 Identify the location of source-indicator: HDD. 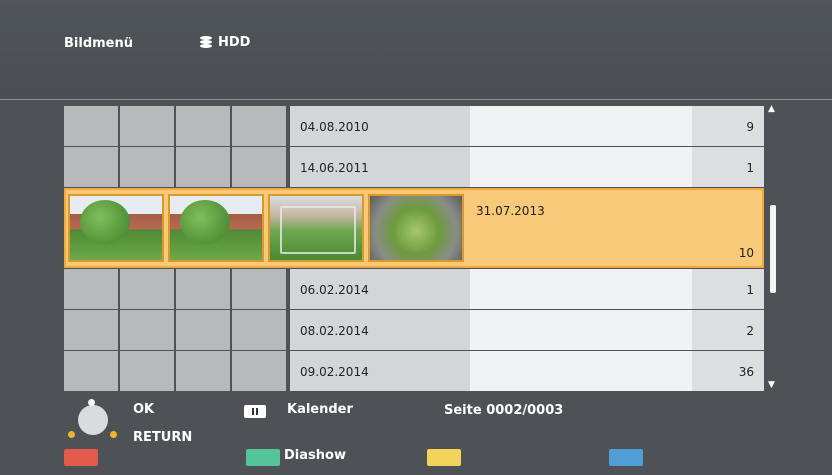
(225, 42).